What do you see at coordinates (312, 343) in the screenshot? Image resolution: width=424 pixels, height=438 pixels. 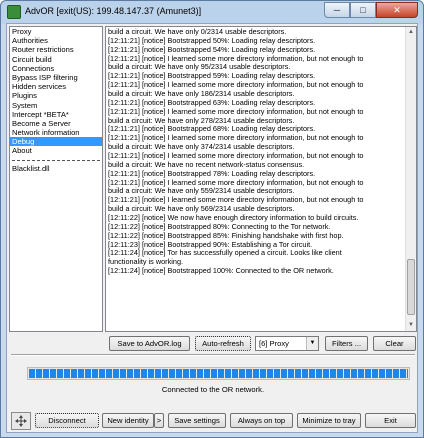 I see `chevron-down-icon: ▼` at bounding box center [312, 343].